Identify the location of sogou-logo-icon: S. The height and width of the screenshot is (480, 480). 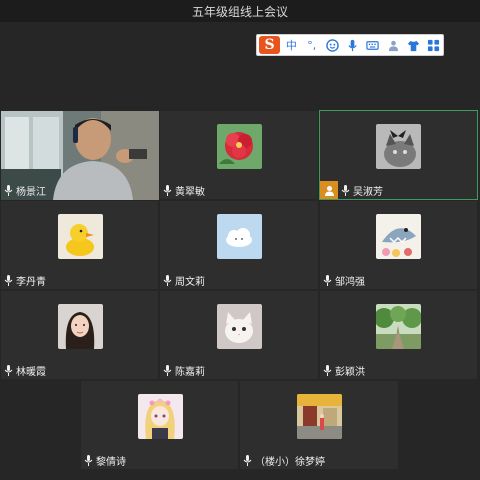
(270, 45).